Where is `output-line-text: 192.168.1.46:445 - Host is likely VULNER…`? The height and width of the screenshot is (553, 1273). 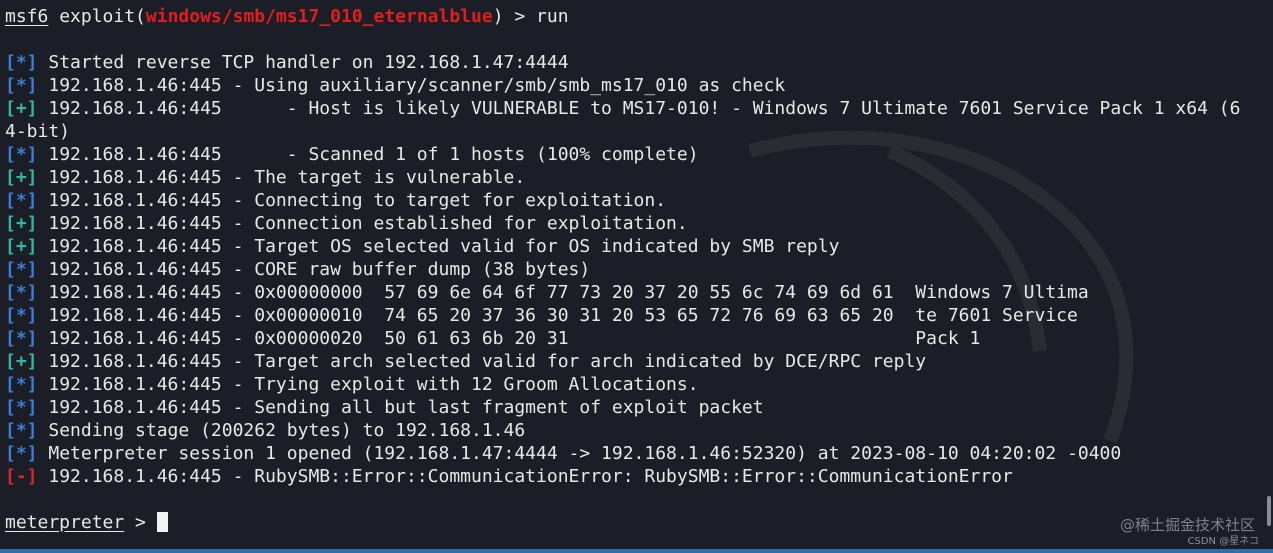
output-line-text: 192.168.1.46:445 - Host is likely VULNER… is located at coordinates (639, 108).